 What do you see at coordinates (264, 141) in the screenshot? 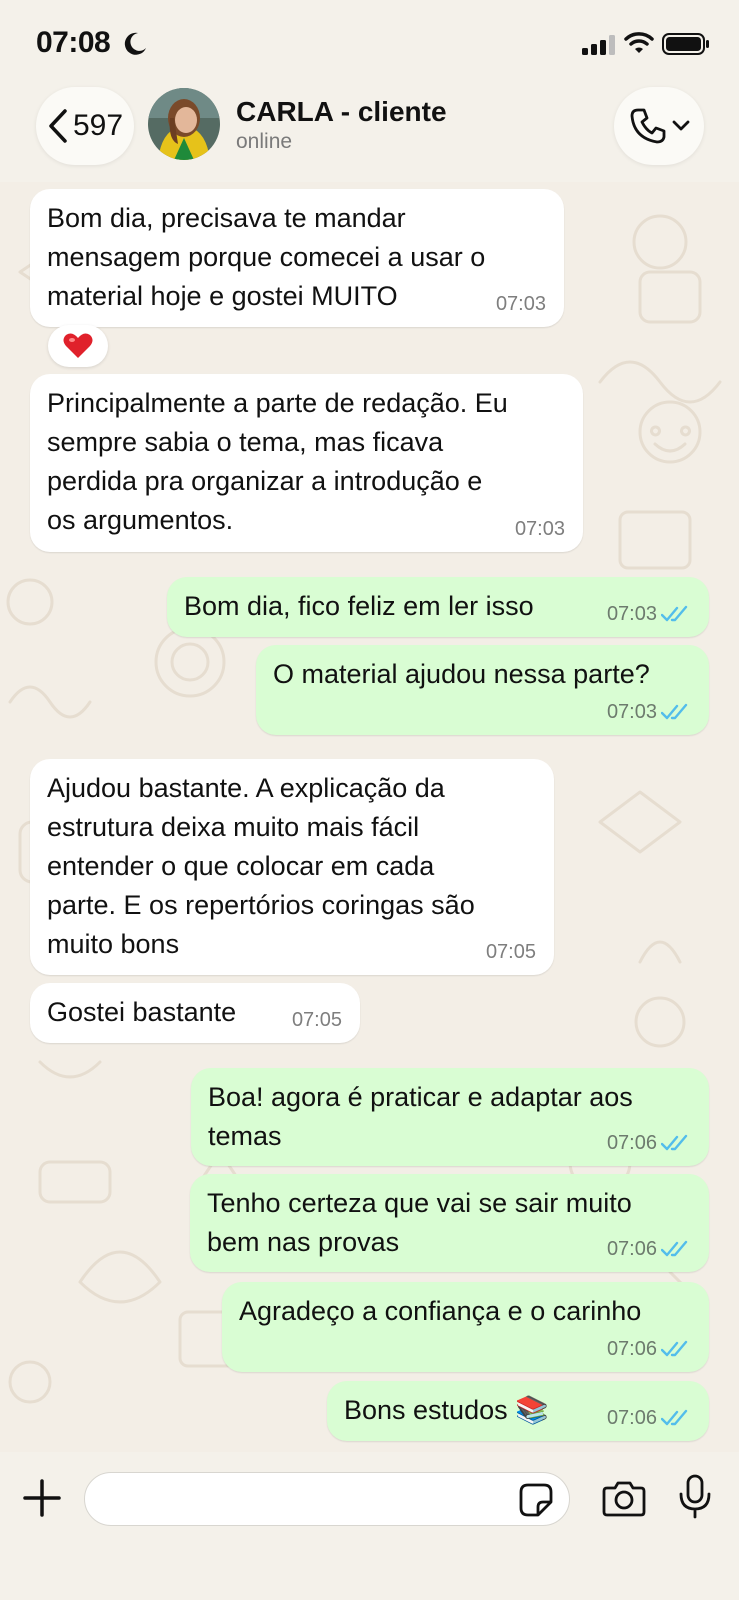
I see `contact-status: online` at bounding box center [264, 141].